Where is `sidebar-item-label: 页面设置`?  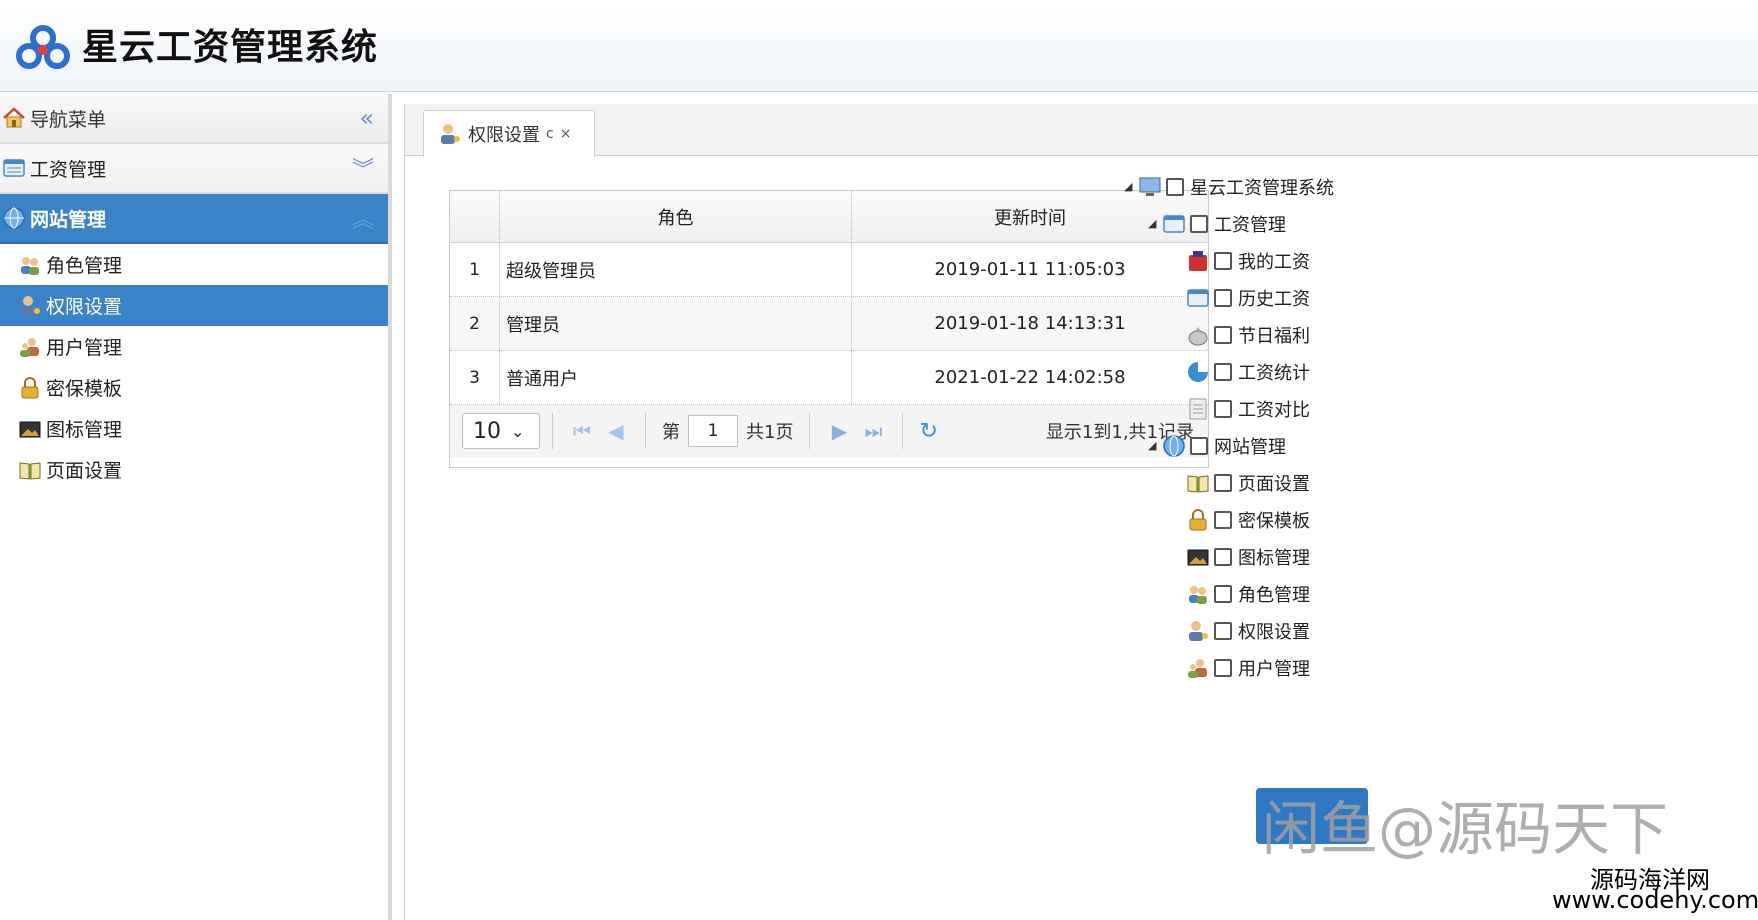
sidebar-item-label: 页面设置 is located at coordinates (84, 471).